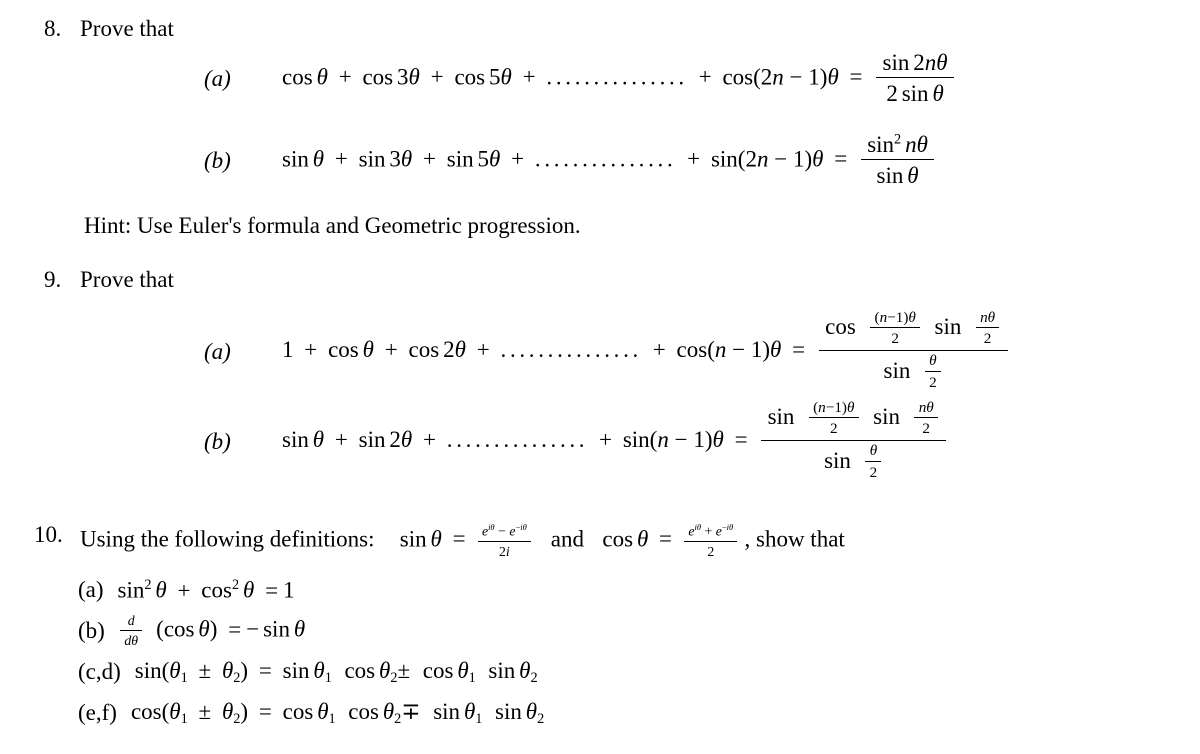 The width and height of the screenshot is (1200, 754). I want to click on fraction-9b-num-arg1: (n−1)θ 2, so click(833, 419).